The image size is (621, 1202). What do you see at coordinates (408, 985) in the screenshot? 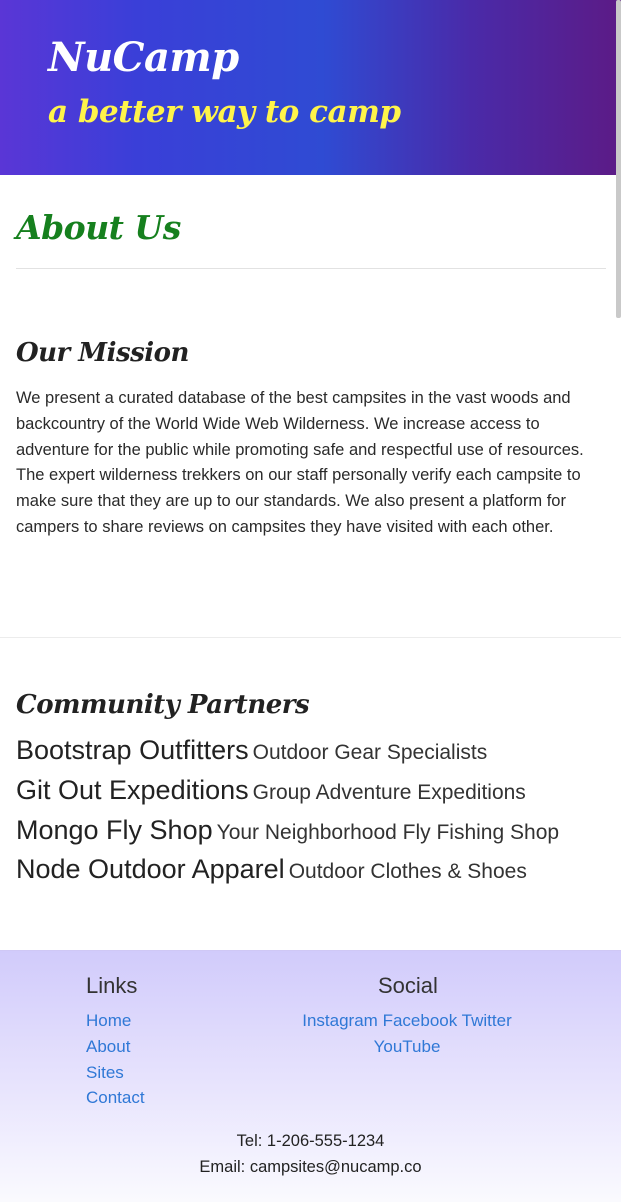
I see `footer-social-heading: Social` at bounding box center [408, 985].